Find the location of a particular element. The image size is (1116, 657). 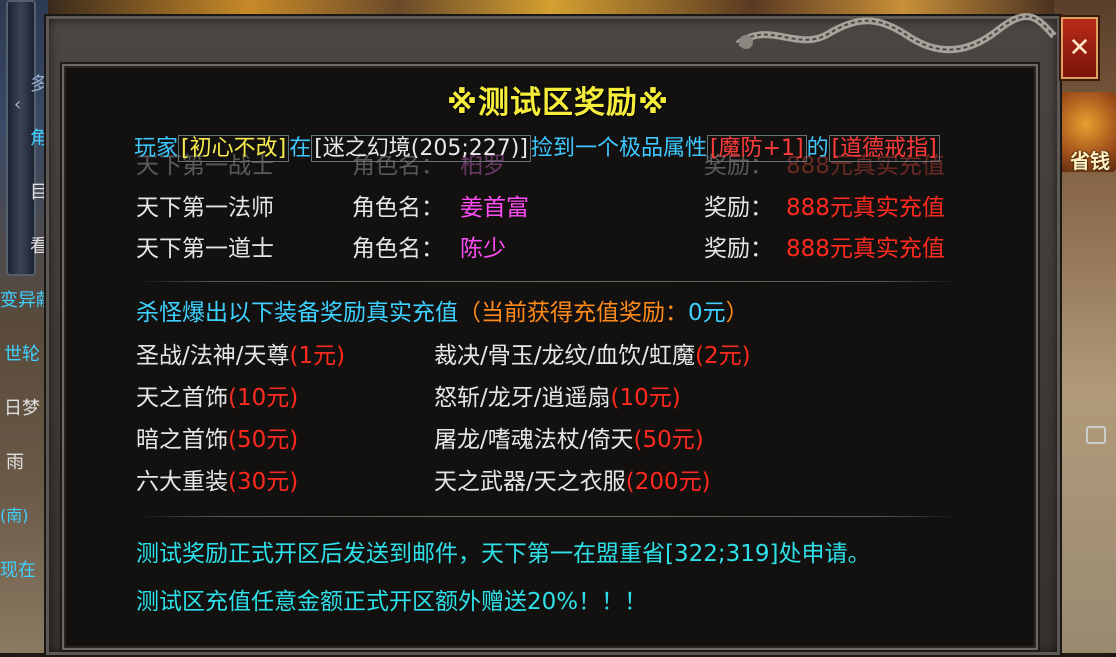

drop-rewards-title: 杀怪爆出以下装备奖励真实充值 is located at coordinates (297, 313).